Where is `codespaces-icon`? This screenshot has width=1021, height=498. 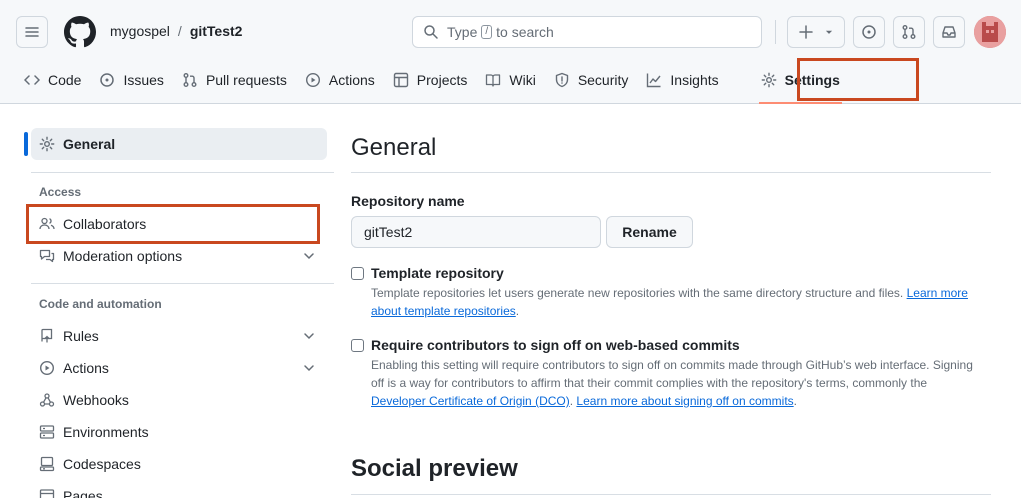
codespaces-icon is located at coordinates (47, 464).